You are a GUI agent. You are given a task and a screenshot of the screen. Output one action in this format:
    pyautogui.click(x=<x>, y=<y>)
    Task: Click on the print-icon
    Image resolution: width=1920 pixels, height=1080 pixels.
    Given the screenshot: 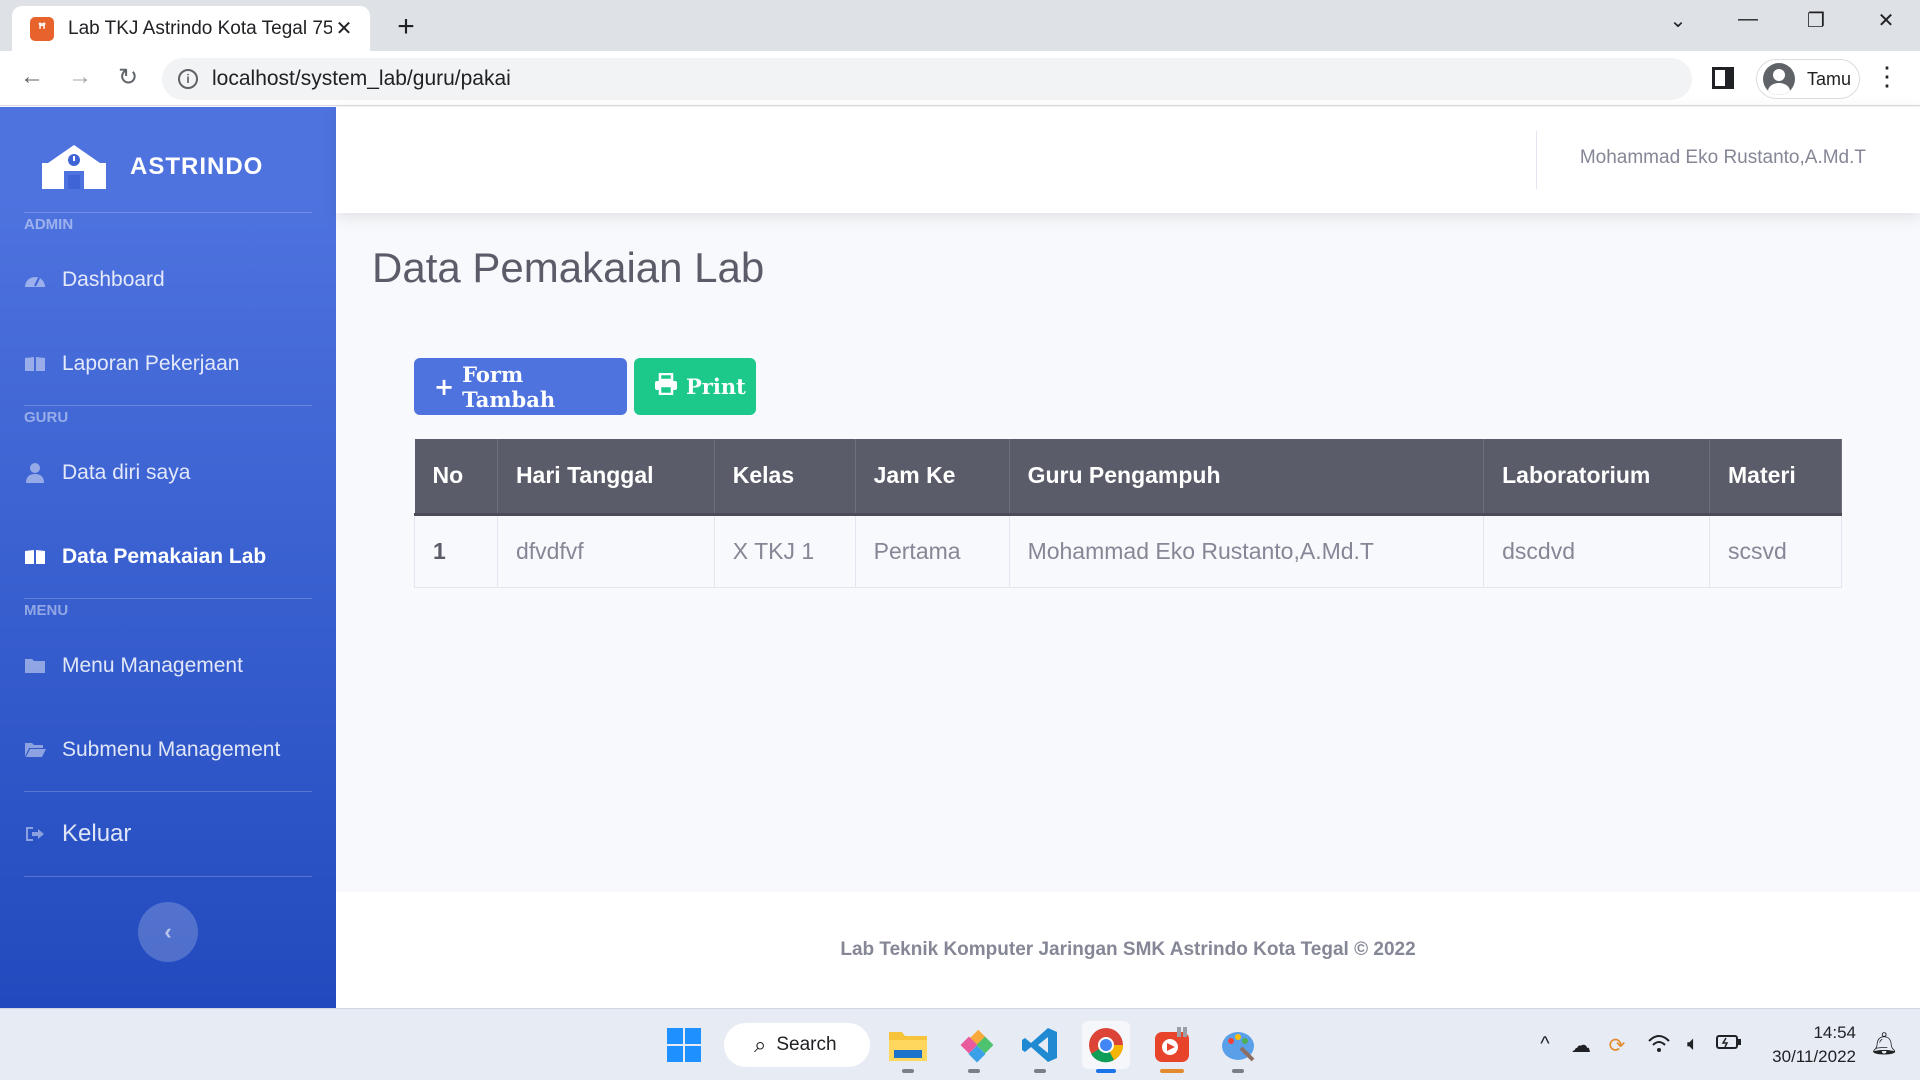 What is the action you would take?
    pyautogui.click(x=666, y=386)
    